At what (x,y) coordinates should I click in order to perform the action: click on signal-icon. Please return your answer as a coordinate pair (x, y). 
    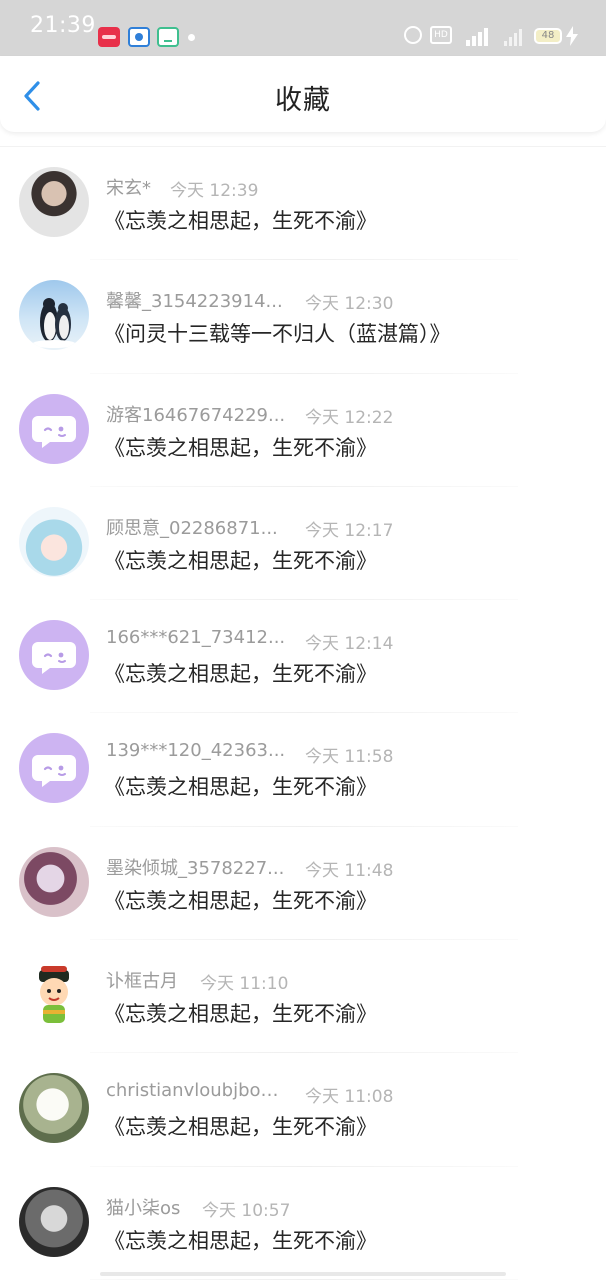
    Looking at the image, I should click on (476, 36).